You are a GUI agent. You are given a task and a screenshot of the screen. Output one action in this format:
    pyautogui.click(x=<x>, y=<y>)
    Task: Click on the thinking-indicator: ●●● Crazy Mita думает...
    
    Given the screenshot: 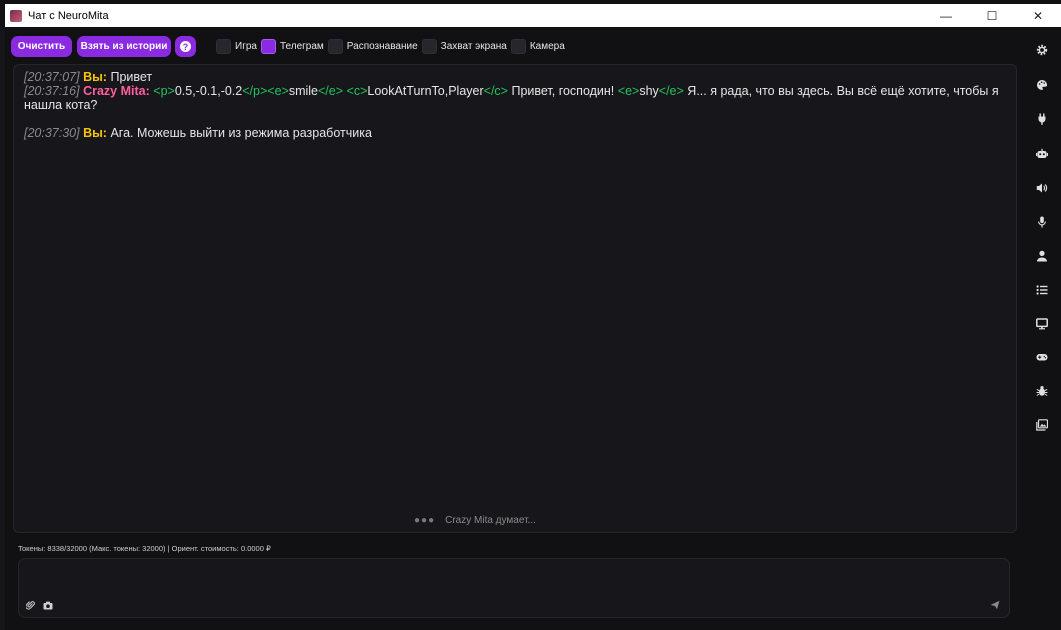 What is the action you would take?
    pyautogui.click(x=475, y=520)
    